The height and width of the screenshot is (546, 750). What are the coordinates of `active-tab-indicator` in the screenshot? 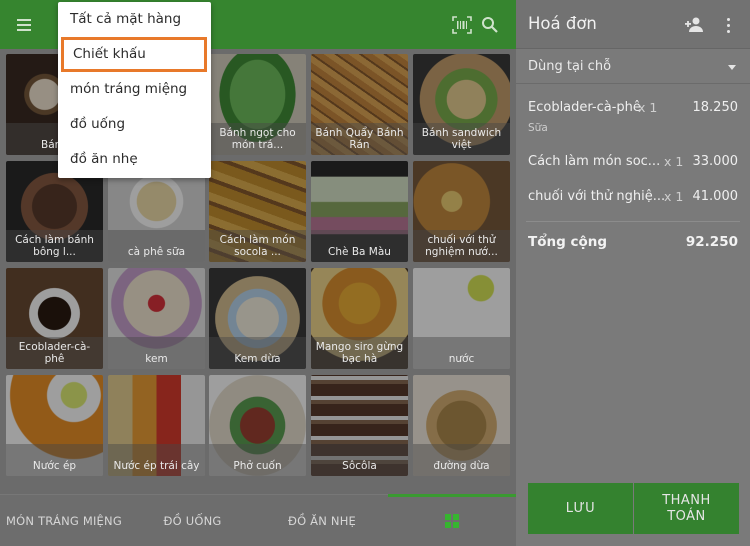 It's located at (452, 495).